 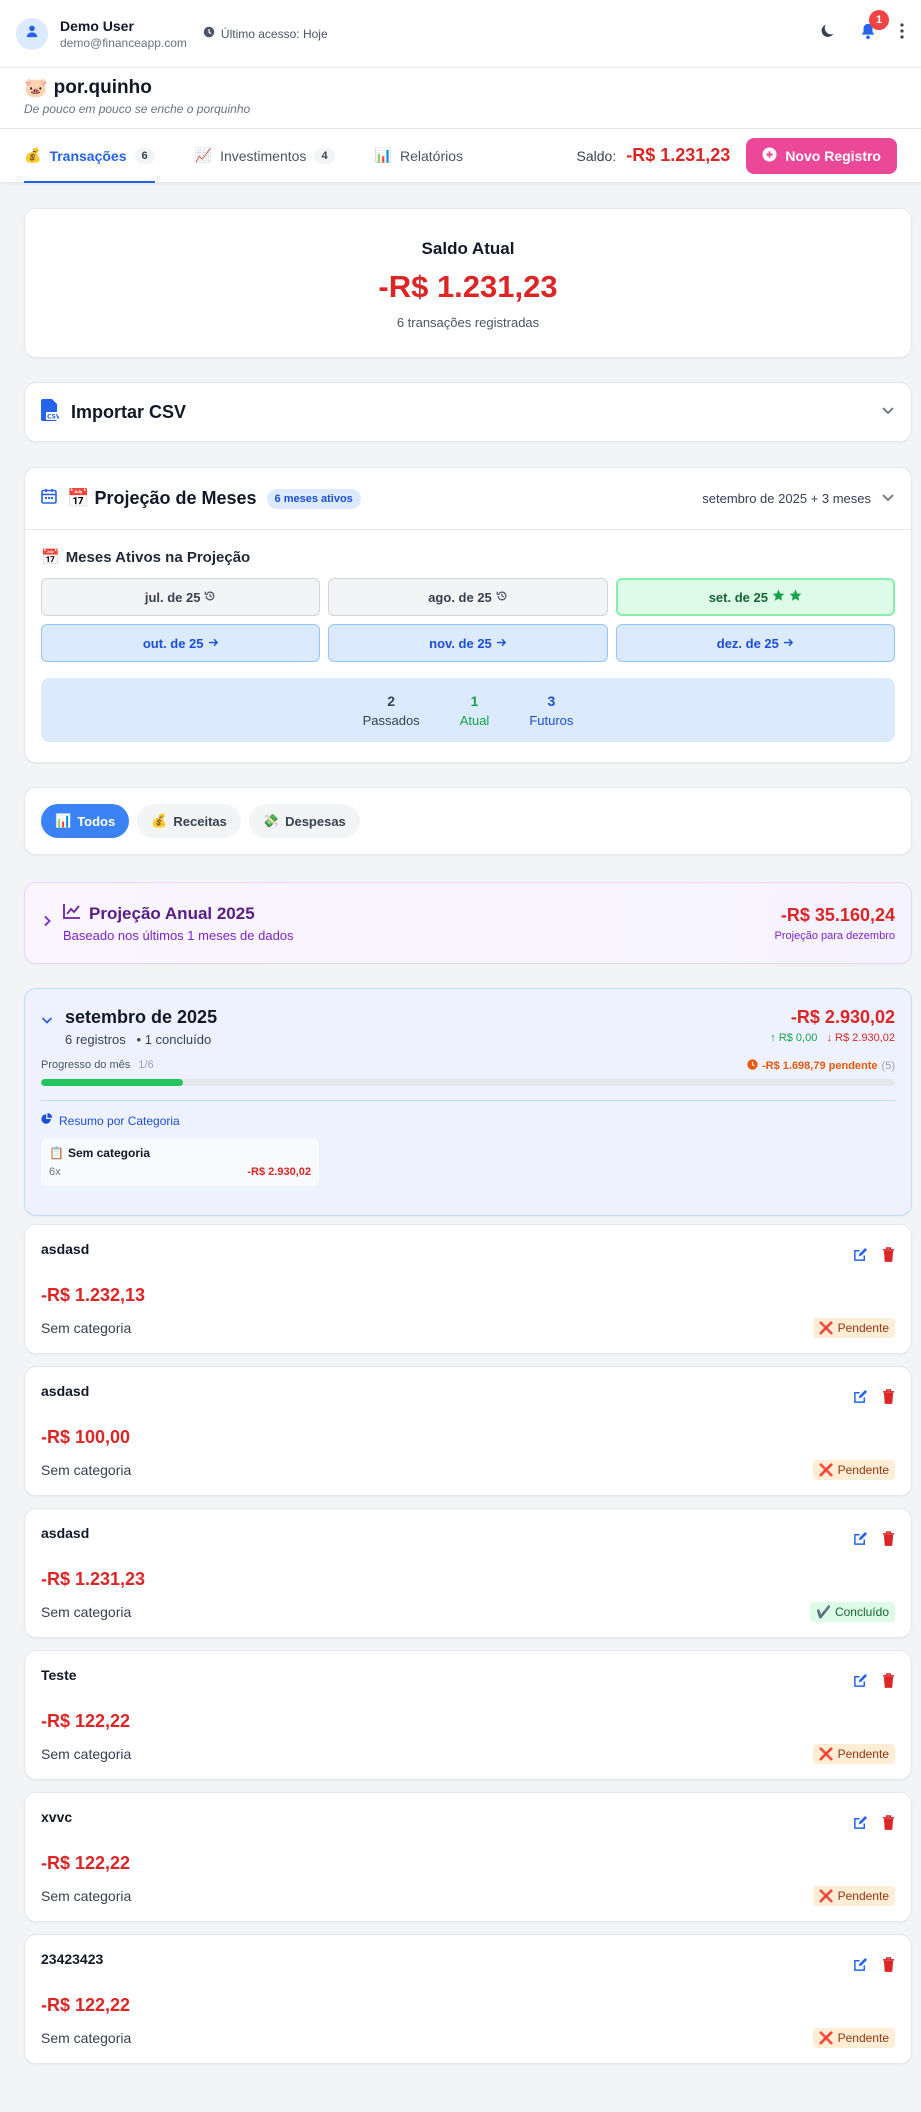 What do you see at coordinates (47, 1120) in the screenshot?
I see `pie-chart-icon` at bounding box center [47, 1120].